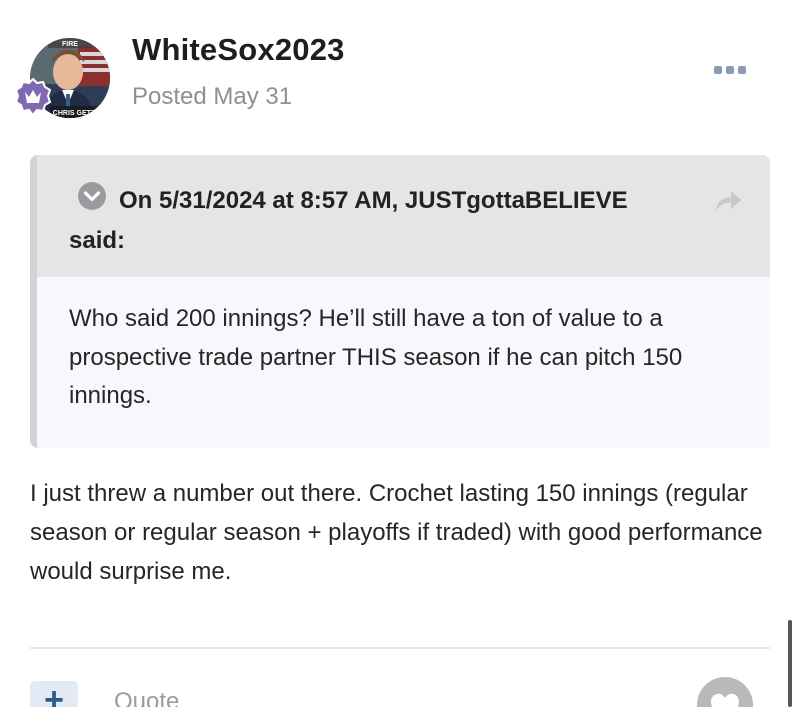 Image resolution: width=800 pixels, height=707 pixels. What do you see at coordinates (400, 648) in the screenshot?
I see `divider` at bounding box center [400, 648].